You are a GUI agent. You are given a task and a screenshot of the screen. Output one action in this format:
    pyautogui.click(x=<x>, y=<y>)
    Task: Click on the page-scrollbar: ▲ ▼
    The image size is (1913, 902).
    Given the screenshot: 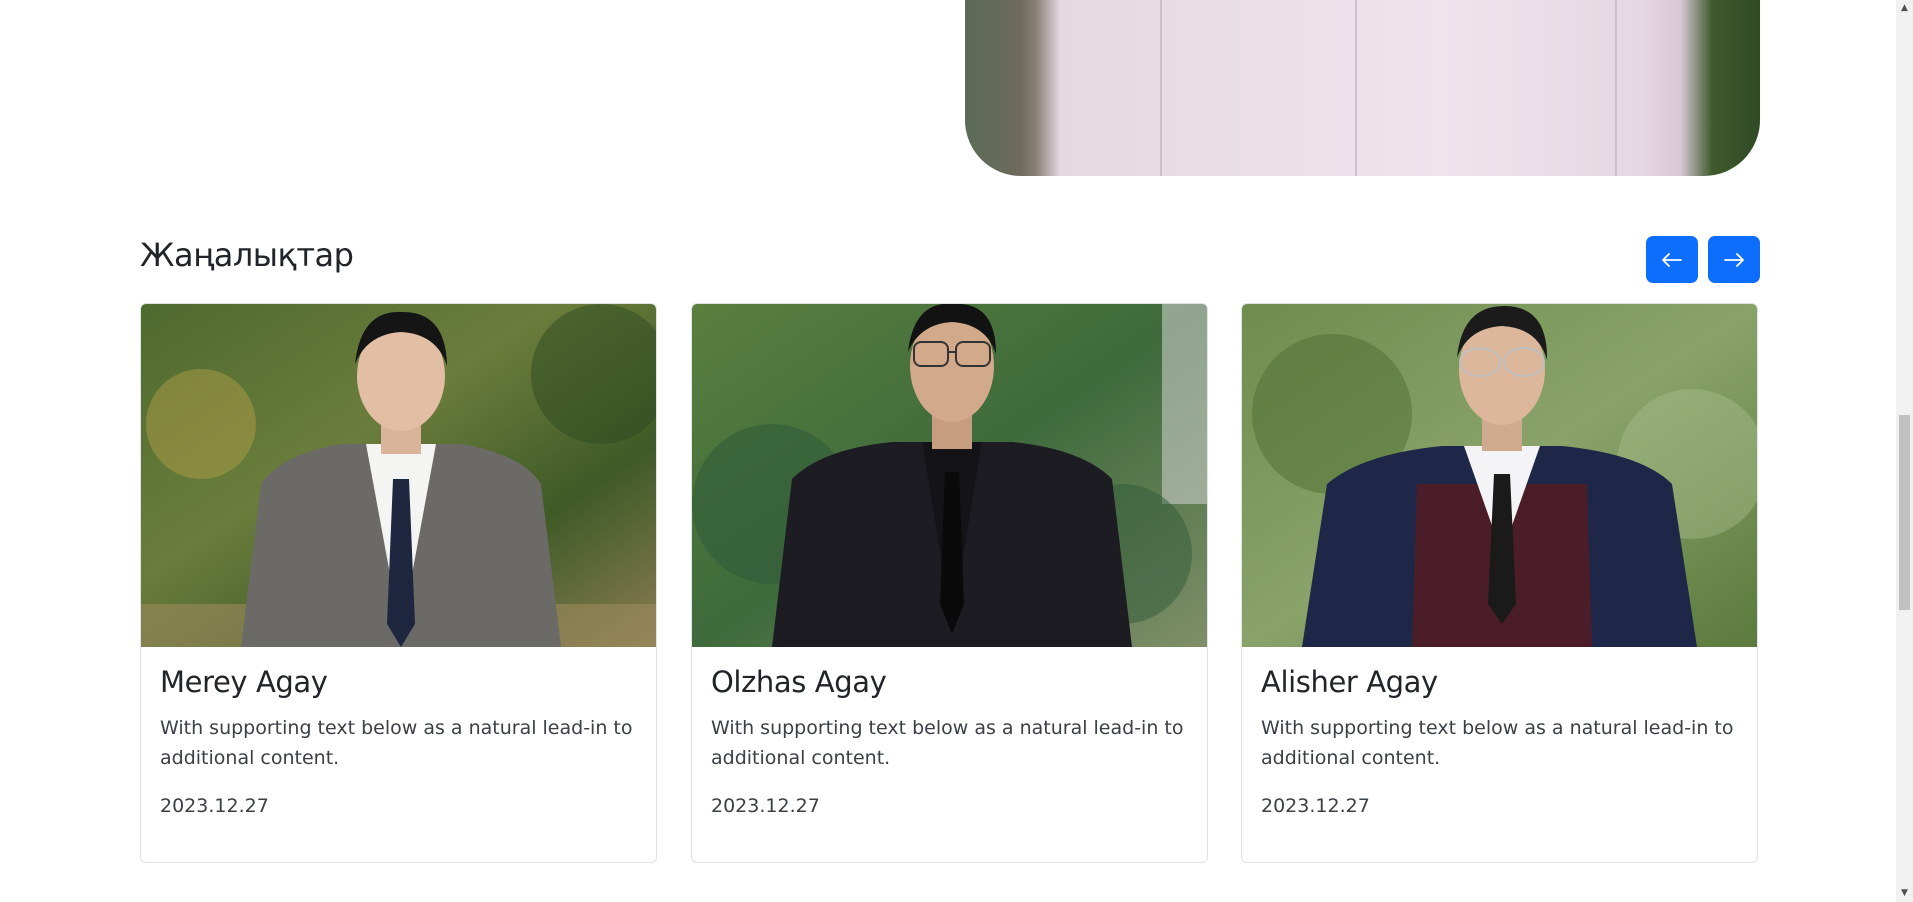 What is the action you would take?
    pyautogui.click(x=1904, y=451)
    